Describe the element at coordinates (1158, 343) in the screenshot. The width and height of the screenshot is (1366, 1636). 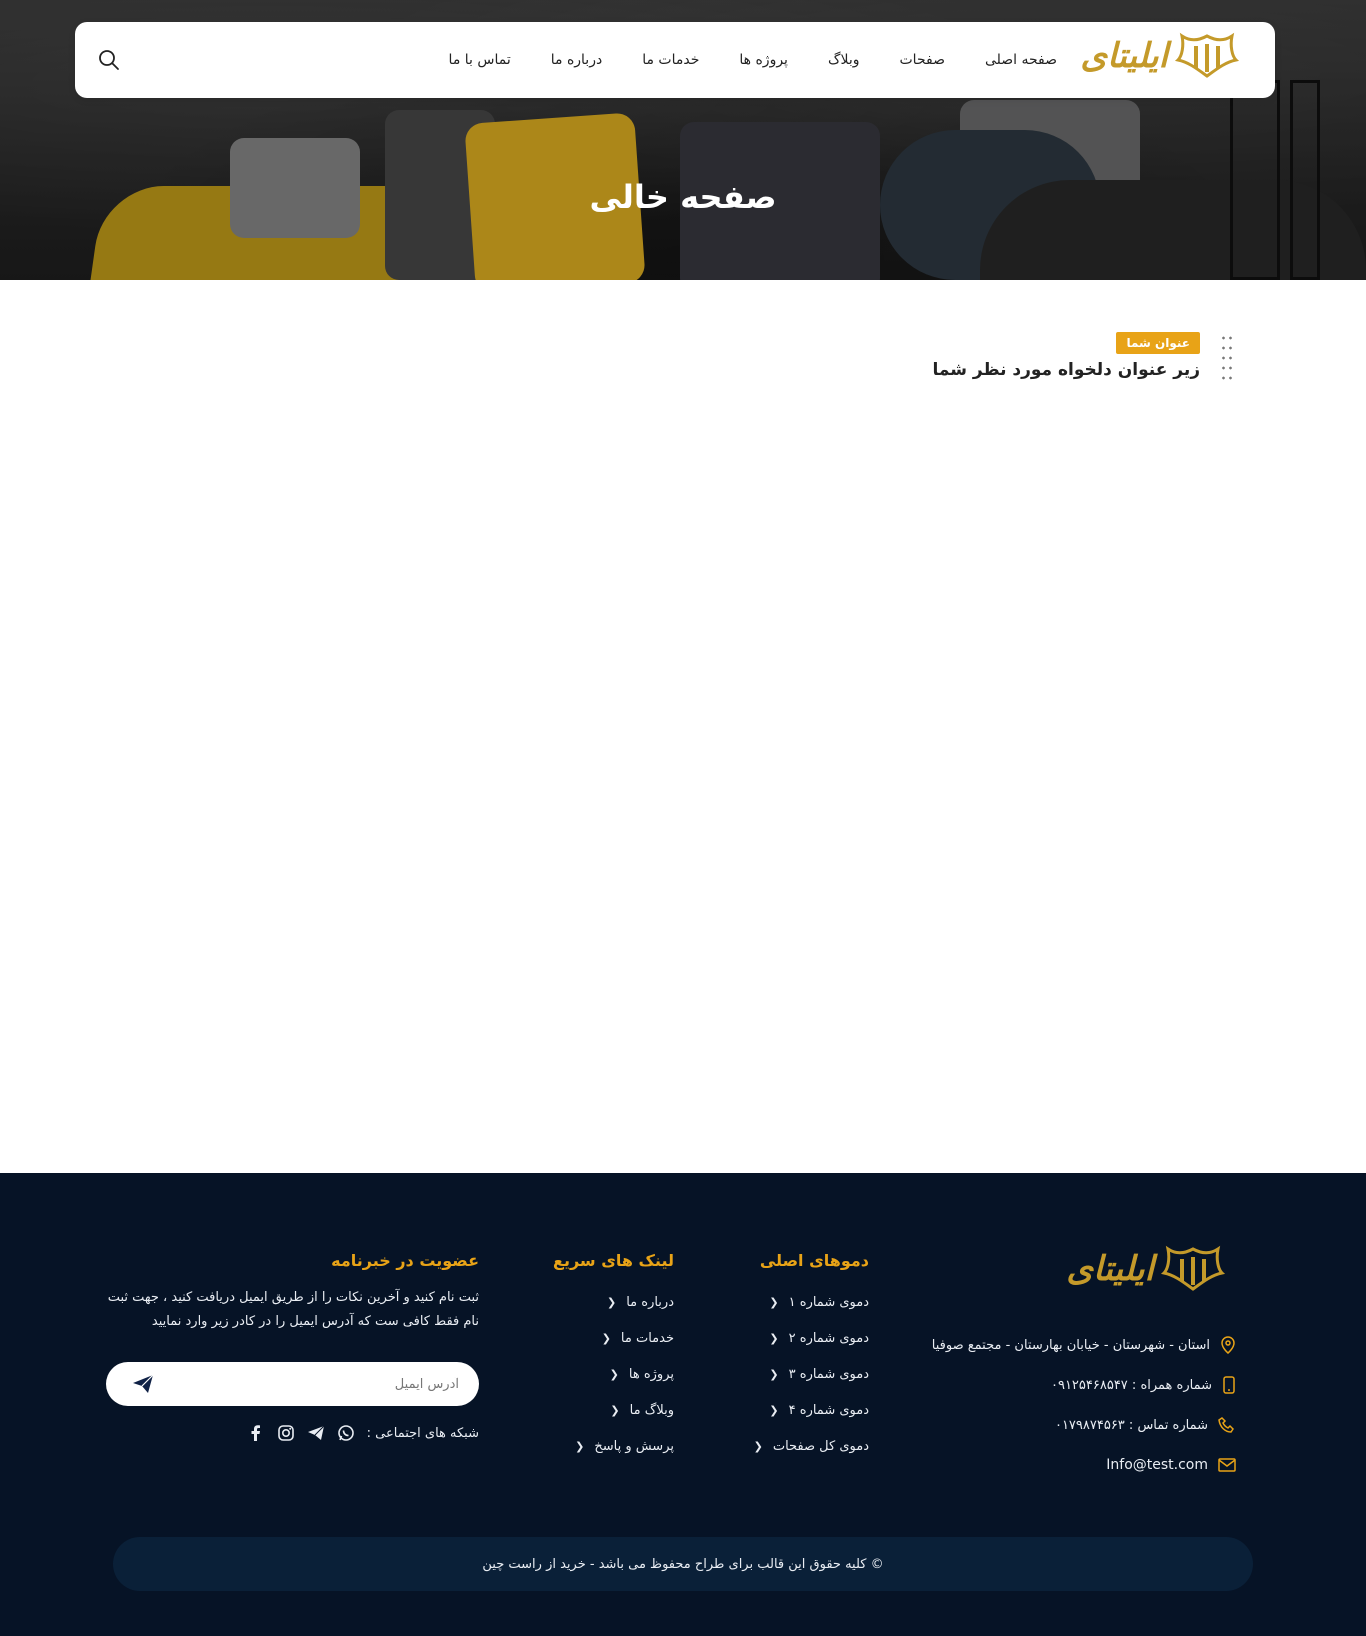
I see `section-badge: عنوان شما` at that location.